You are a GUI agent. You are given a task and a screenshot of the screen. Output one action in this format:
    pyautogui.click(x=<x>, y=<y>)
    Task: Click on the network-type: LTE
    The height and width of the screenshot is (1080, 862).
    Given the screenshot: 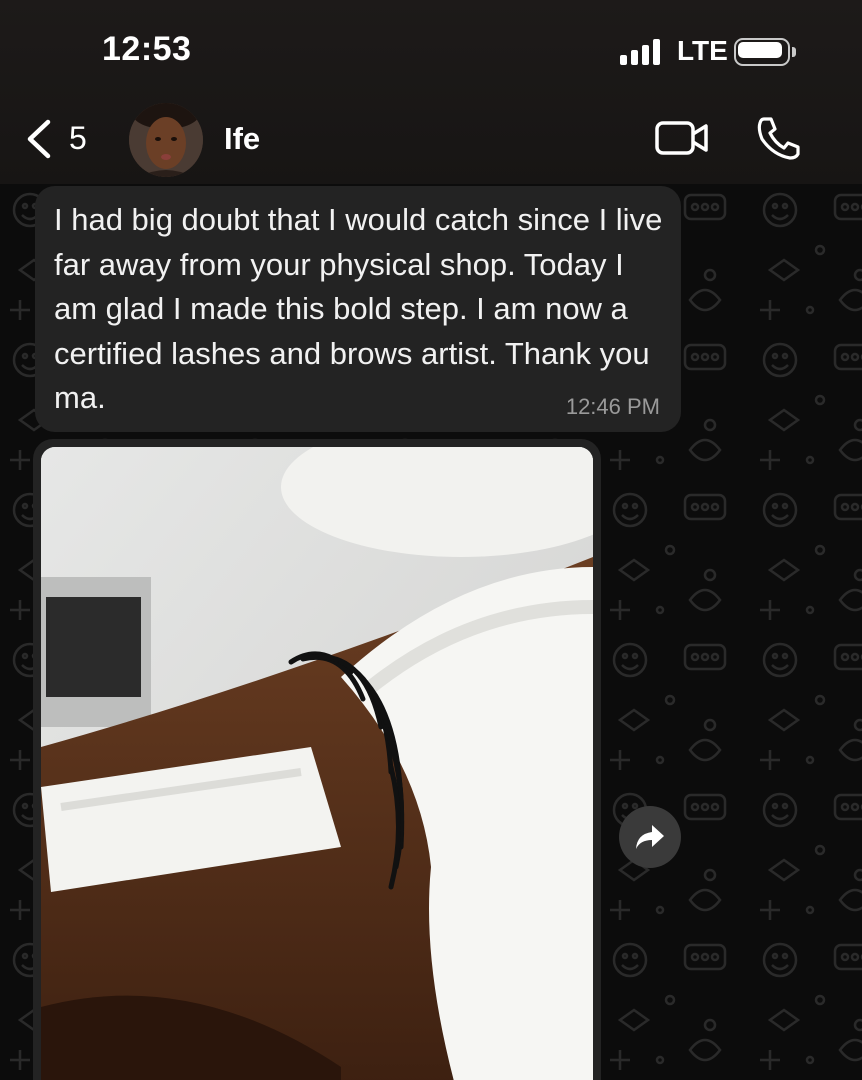 What is the action you would take?
    pyautogui.click(x=702, y=50)
    